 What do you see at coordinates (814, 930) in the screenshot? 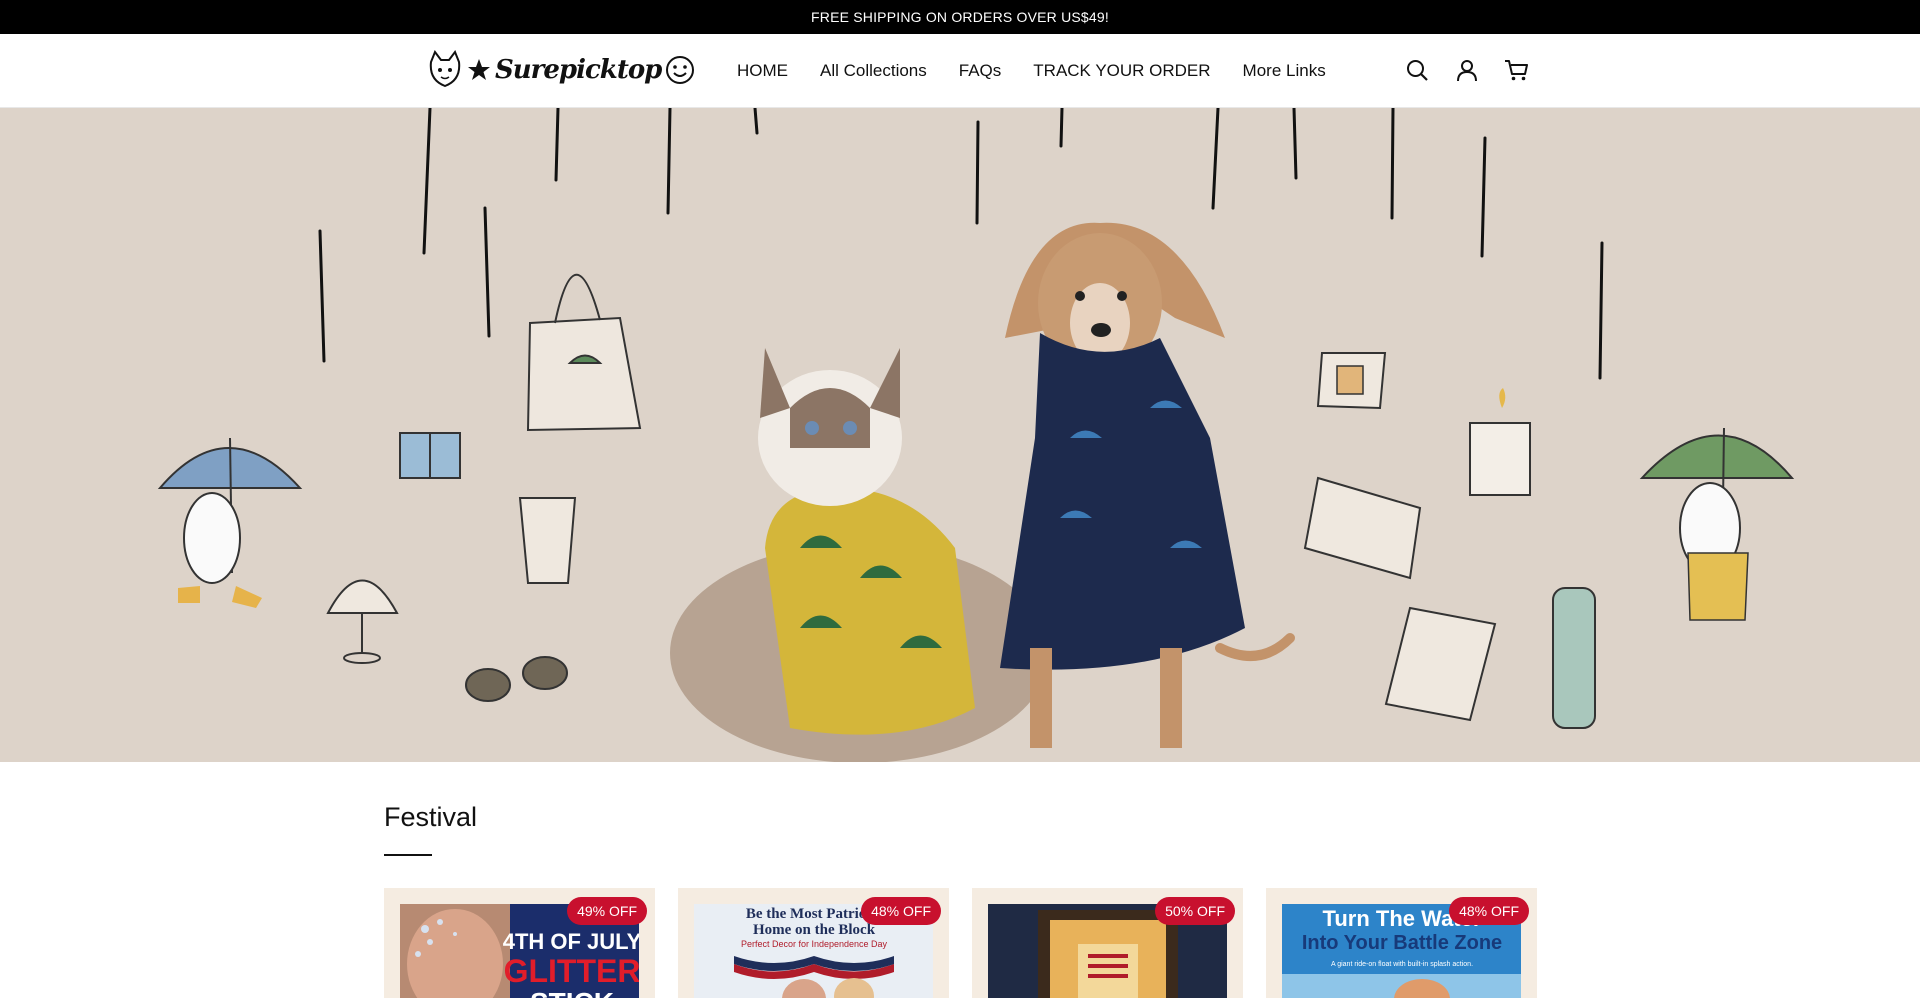
I see `image-text-line-2: Home on the Block` at bounding box center [814, 930].